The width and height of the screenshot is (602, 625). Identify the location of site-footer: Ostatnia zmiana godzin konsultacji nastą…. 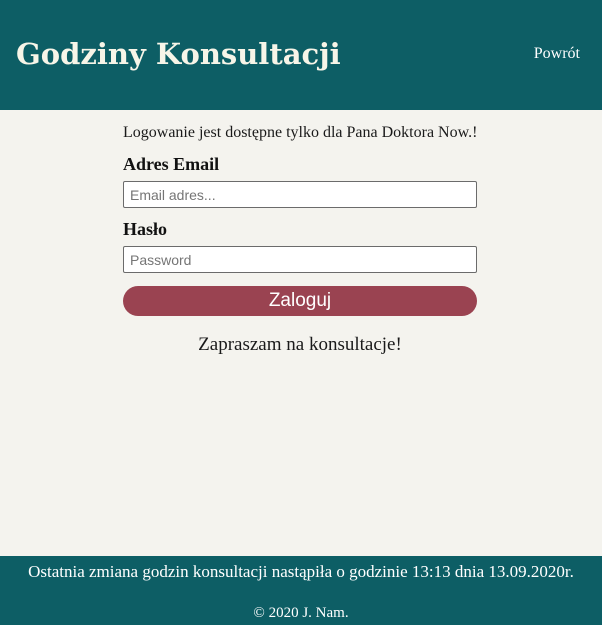
(301, 590).